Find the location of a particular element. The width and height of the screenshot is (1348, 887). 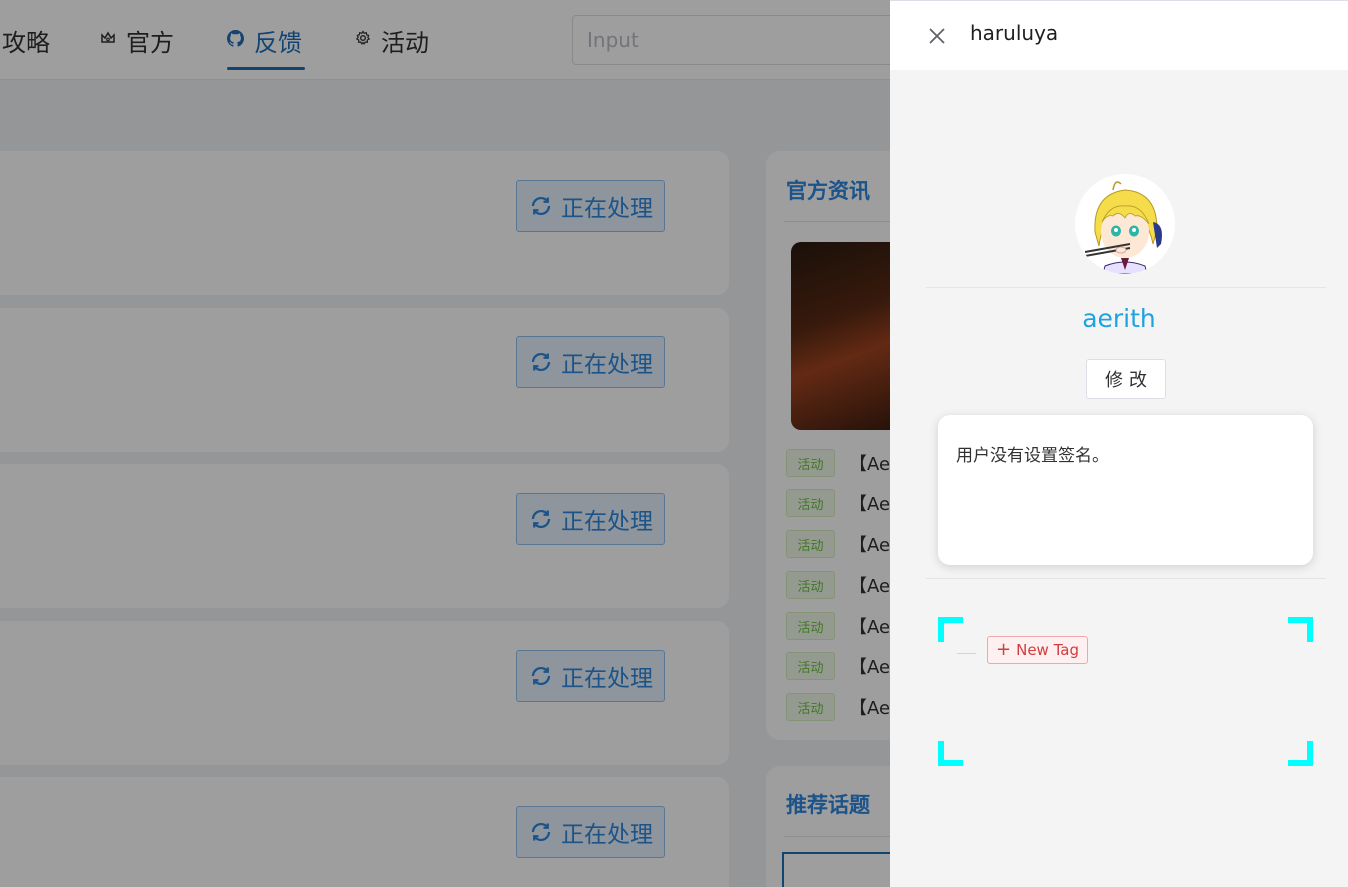

tag-placeholder-line is located at coordinates (966, 653).